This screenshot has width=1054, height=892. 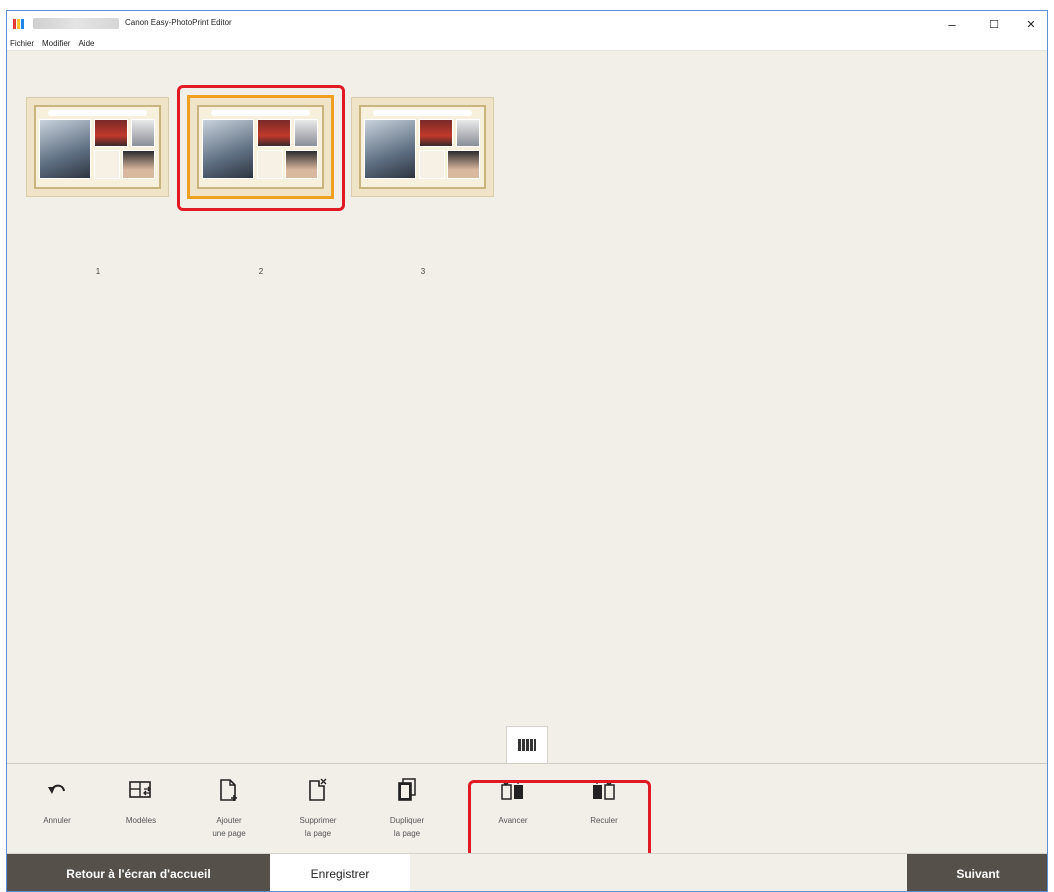 I want to click on page-number-2: 2, so click(x=261, y=271).